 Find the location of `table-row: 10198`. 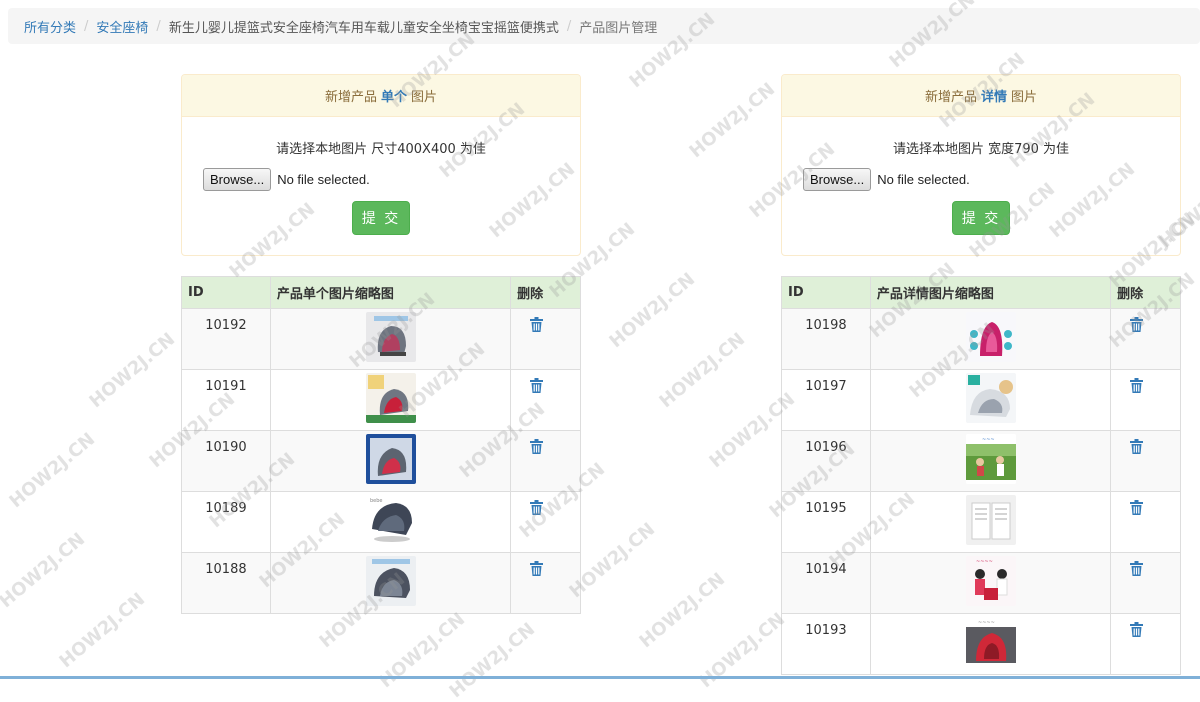

table-row: 10198 is located at coordinates (981, 339).